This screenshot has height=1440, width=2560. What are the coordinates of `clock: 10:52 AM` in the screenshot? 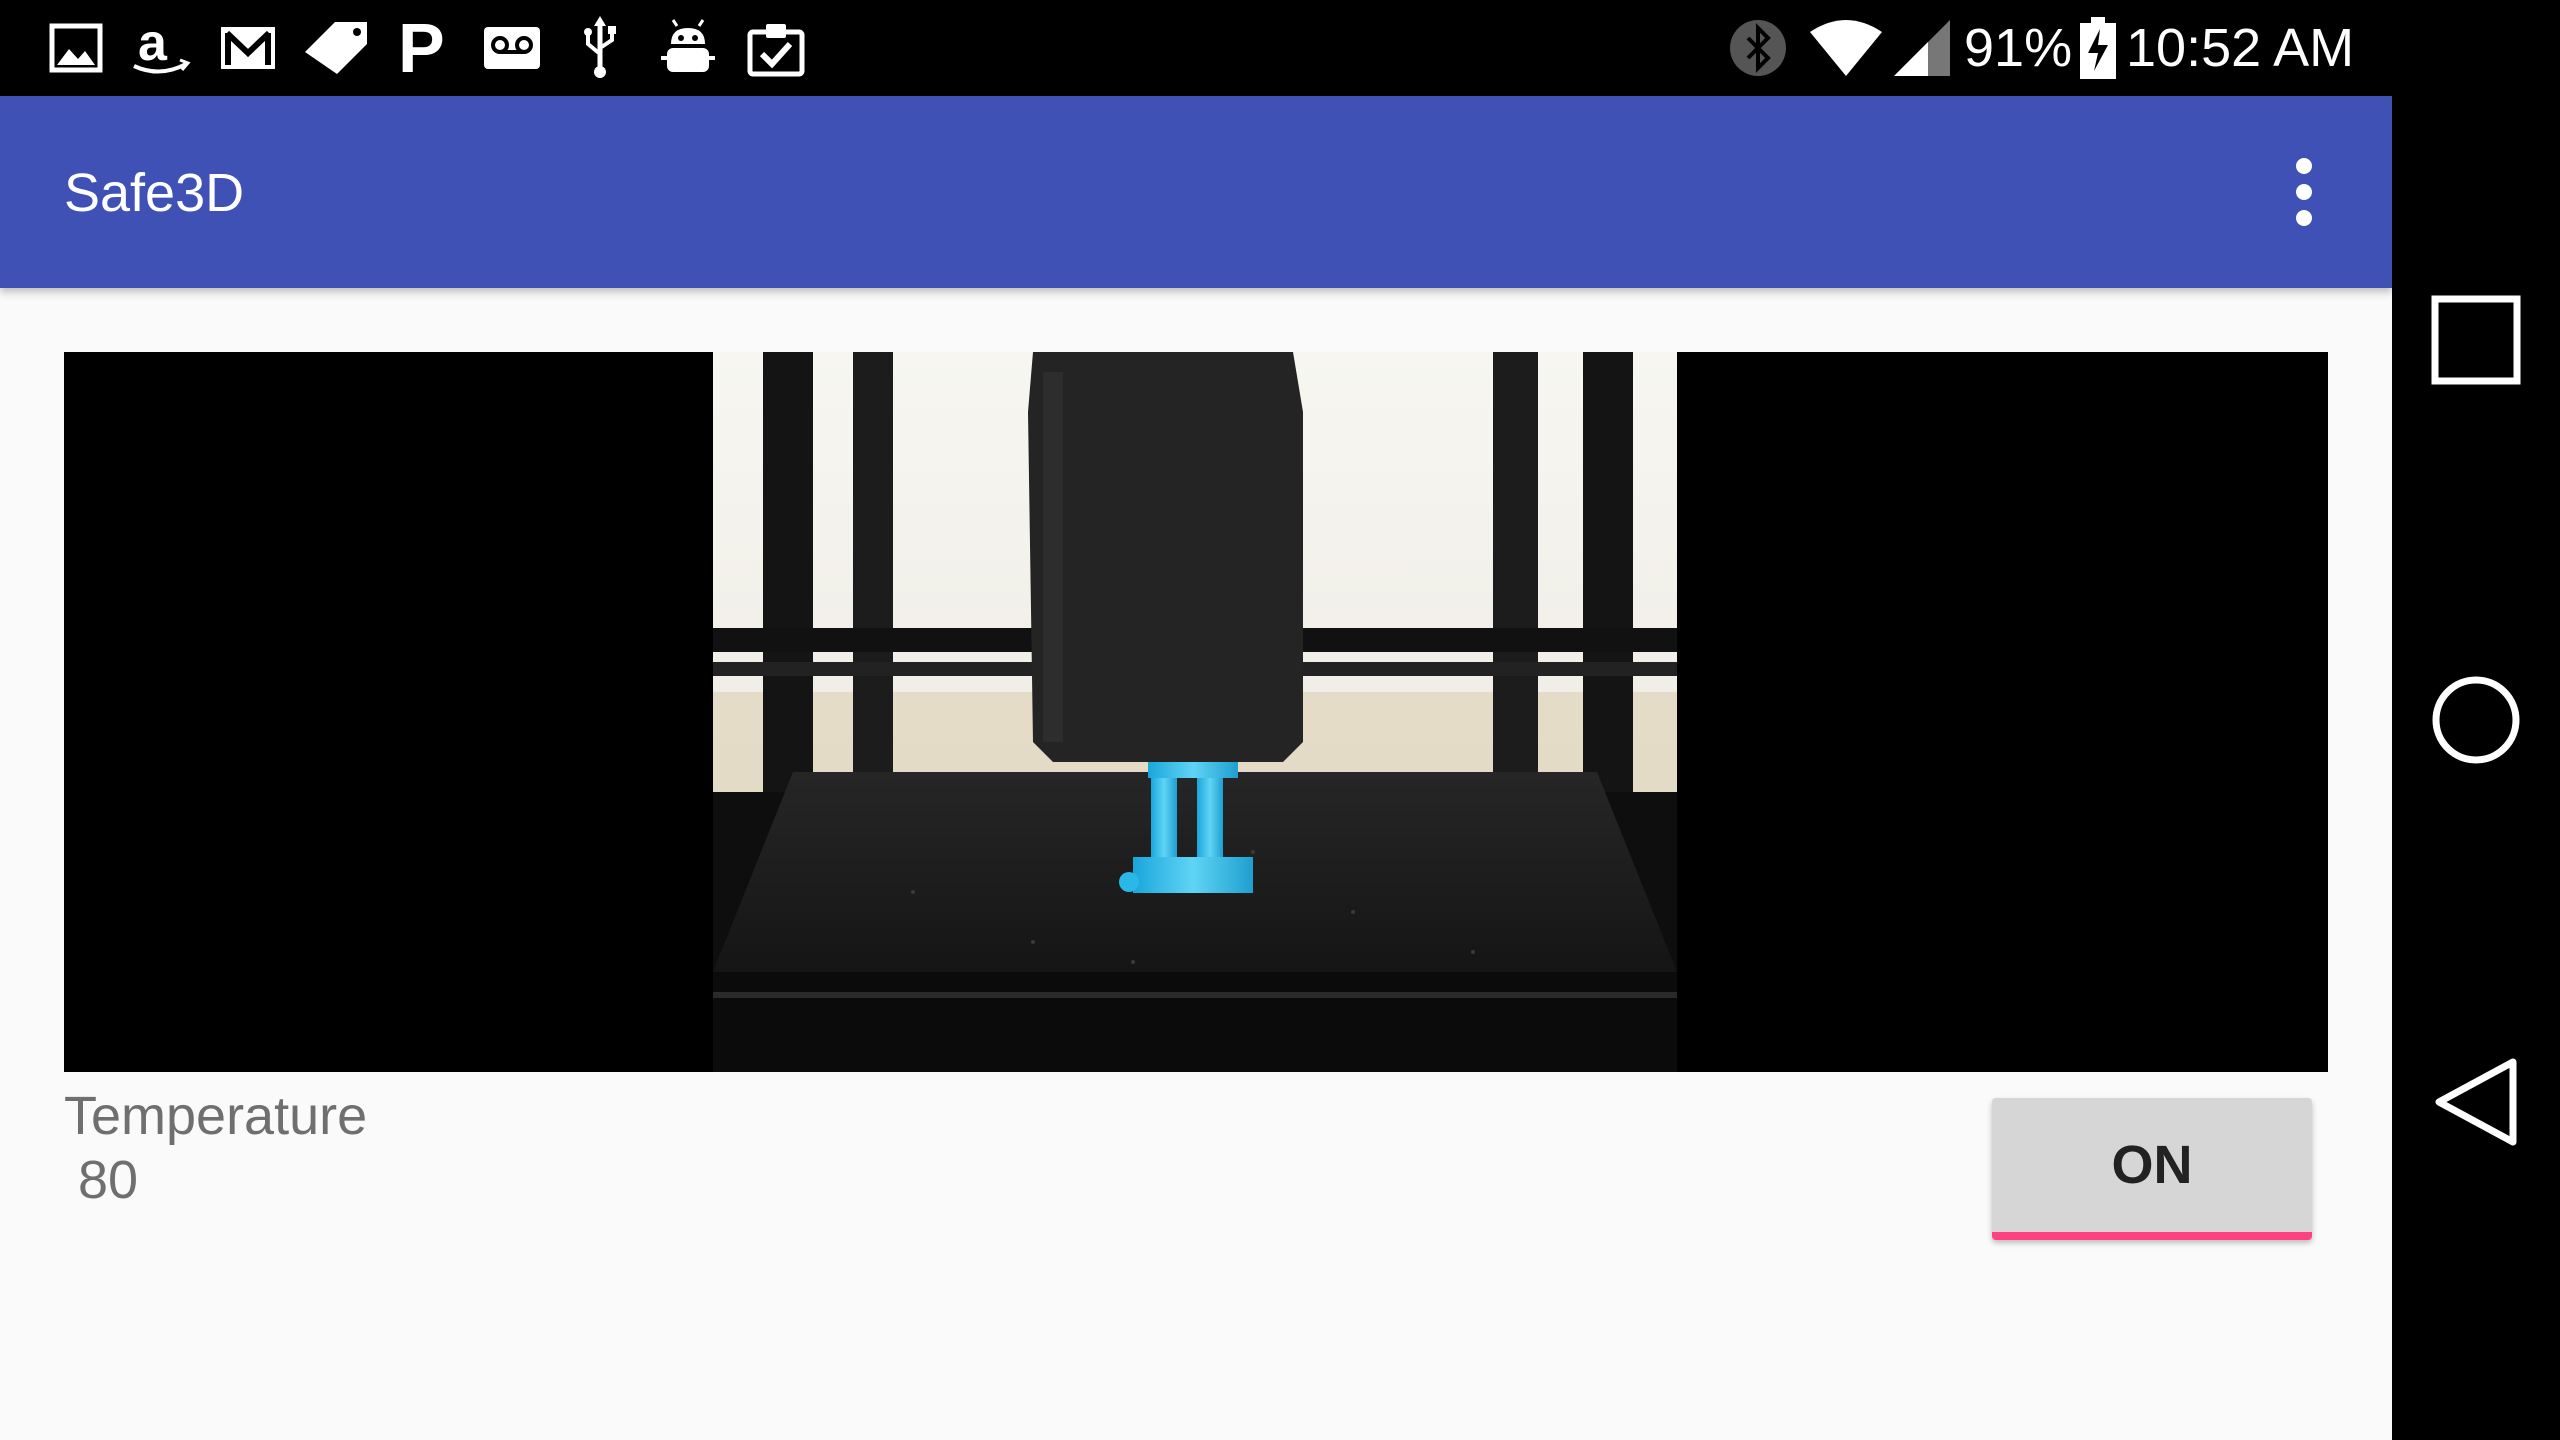 It's located at (2240, 48).